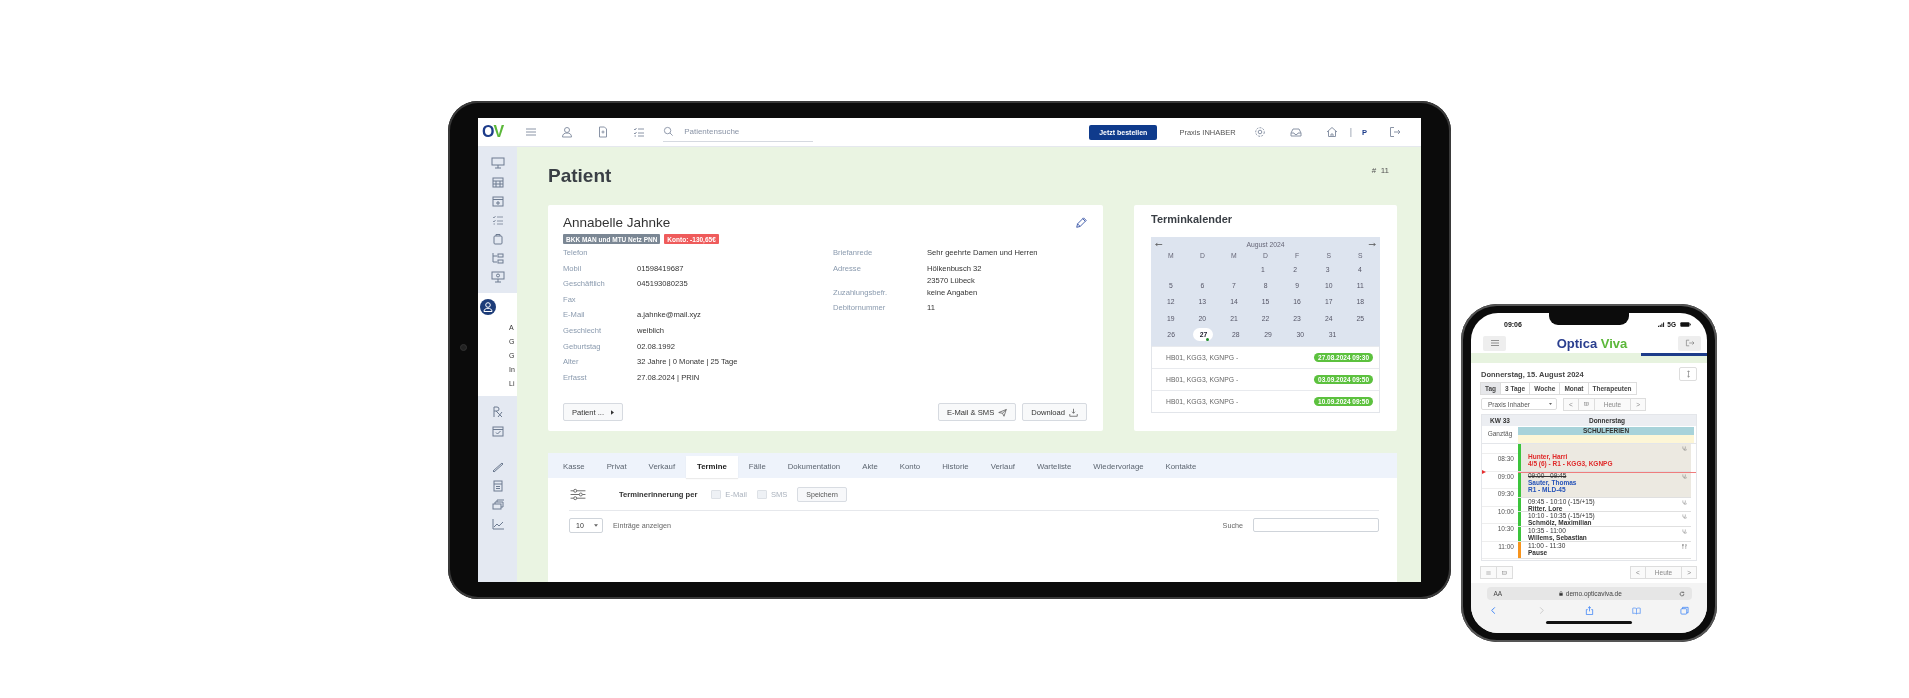 The width and height of the screenshot is (1909, 698). Describe the element at coordinates (1372, 244) in the screenshot. I see `next-arrow-icon` at that location.